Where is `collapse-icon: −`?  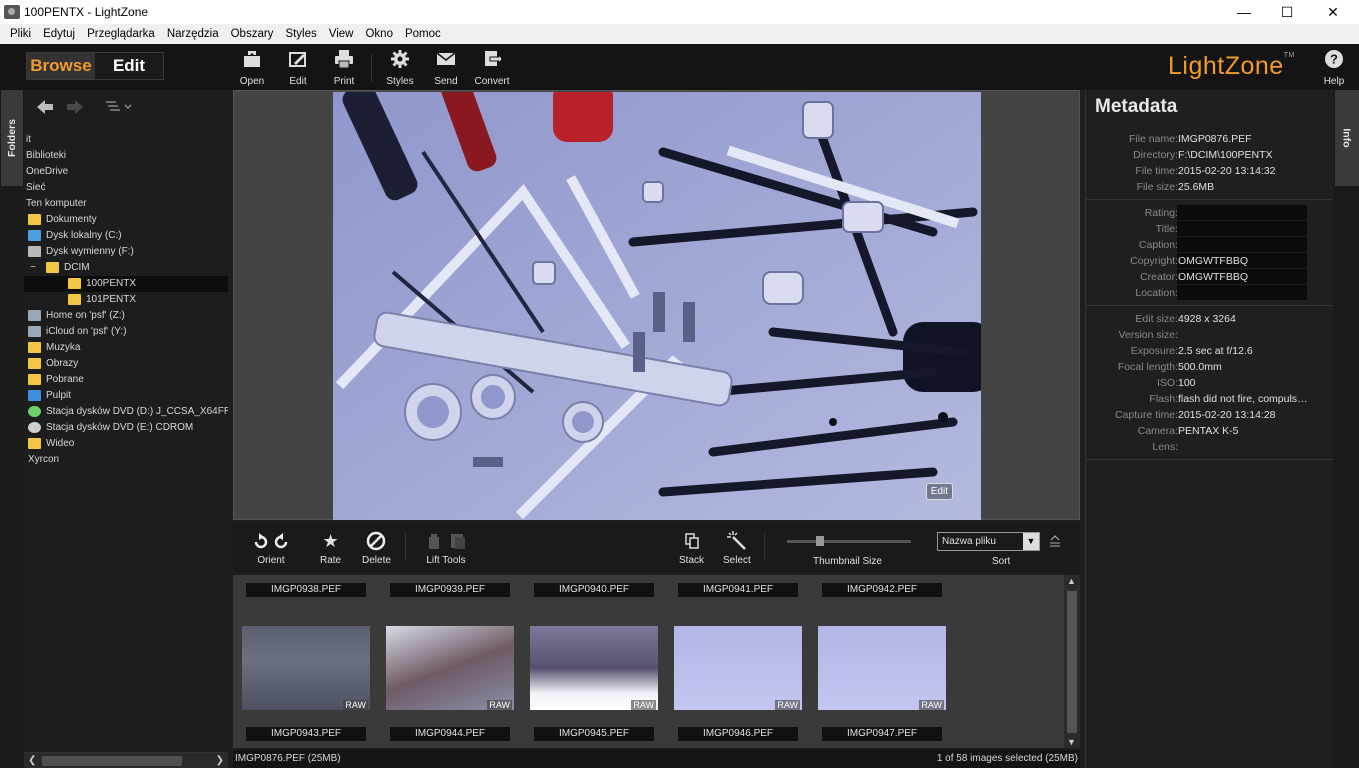 collapse-icon: − is located at coordinates (33, 268).